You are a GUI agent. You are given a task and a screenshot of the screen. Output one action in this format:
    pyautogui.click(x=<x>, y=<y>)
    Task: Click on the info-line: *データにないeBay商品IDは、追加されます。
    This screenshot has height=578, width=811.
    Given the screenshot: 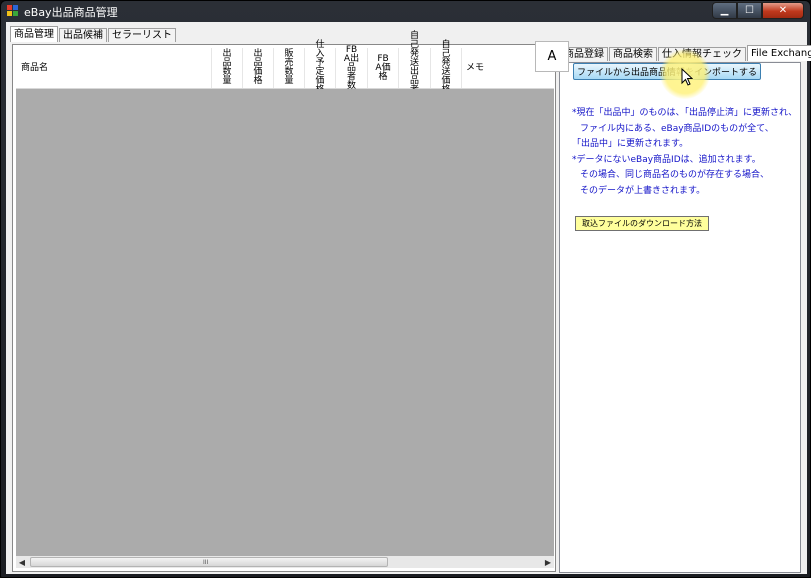 What is the action you would take?
    pyautogui.click(x=666, y=159)
    